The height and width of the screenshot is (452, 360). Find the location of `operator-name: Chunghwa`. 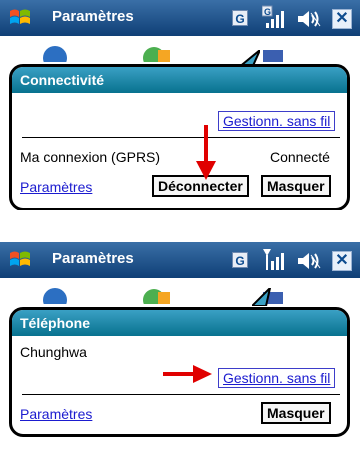

operator-name: Chunghwa is located at coordinates (53, 352).